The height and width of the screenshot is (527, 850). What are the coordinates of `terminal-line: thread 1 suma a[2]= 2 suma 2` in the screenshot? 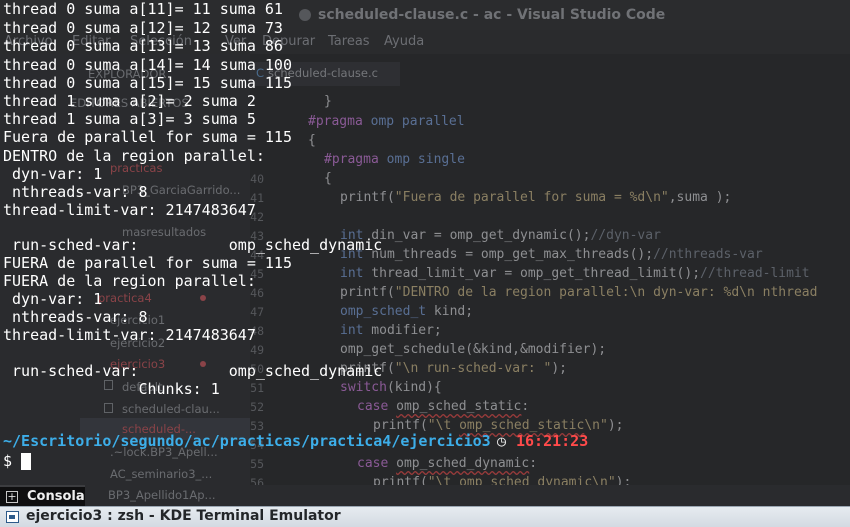 It's located at (129, 101).